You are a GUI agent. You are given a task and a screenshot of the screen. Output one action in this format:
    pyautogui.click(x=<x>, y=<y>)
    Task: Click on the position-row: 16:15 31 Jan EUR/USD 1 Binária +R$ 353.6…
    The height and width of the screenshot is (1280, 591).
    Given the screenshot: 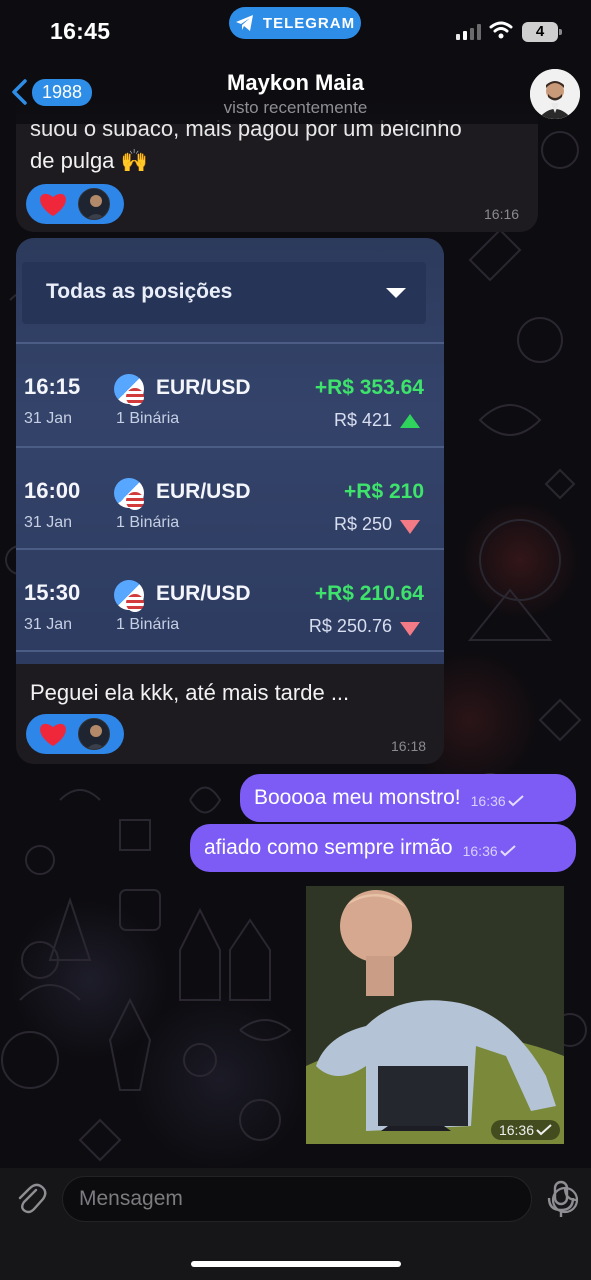 What is the action you would take?
    pyautogui.click(x=230, y=392)
    